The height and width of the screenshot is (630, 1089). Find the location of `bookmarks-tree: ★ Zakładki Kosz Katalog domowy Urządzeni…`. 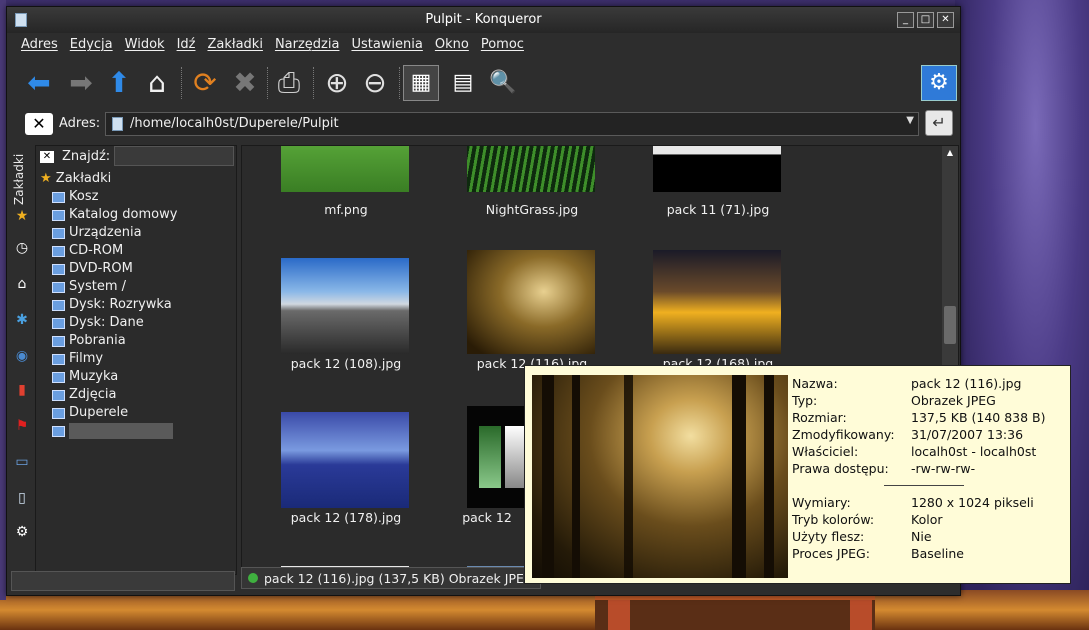

bookmarks-tree: ★ Zakładki Kosz Katalog domowy Urządzeni… is located at coordinates (136, 305).